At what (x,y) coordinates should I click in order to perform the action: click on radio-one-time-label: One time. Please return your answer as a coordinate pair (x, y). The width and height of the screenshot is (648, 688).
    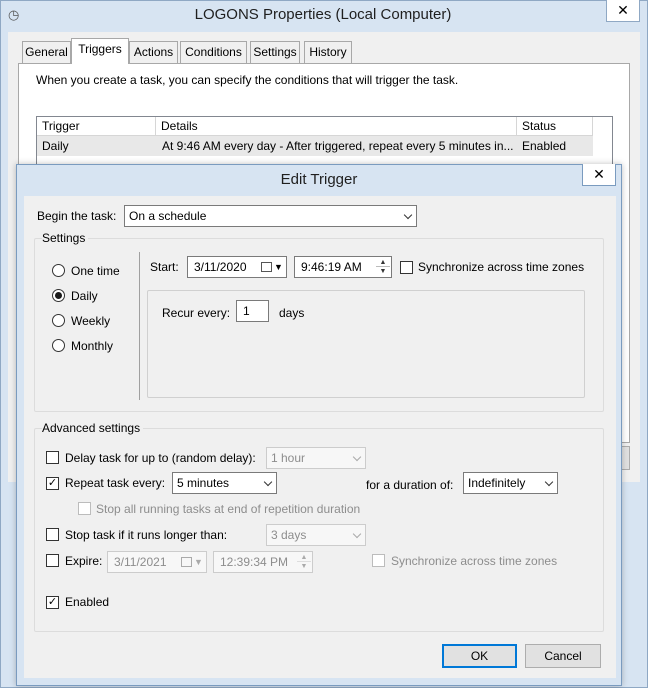
    Looking at the image, I should click on (95, 271).